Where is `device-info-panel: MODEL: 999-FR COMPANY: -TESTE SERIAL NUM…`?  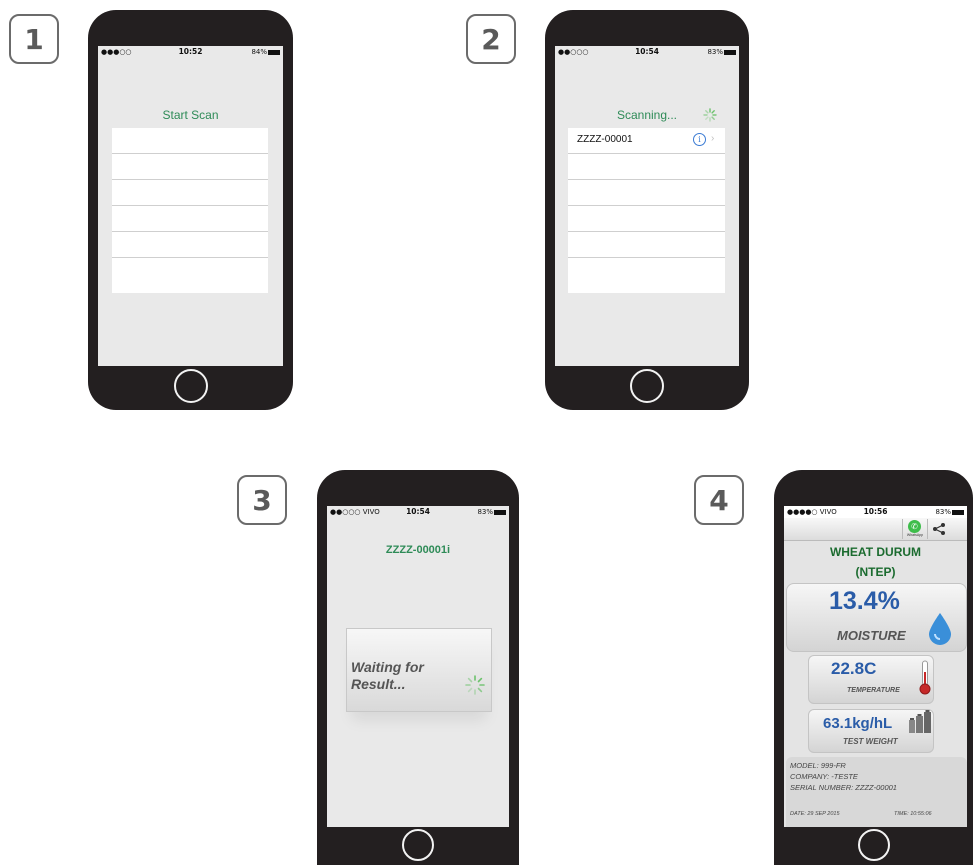 device-info-panel: MODEL: 999-FR COMPANY: -TESTE SERIAL NUM… is located at coordinates (876, 792).